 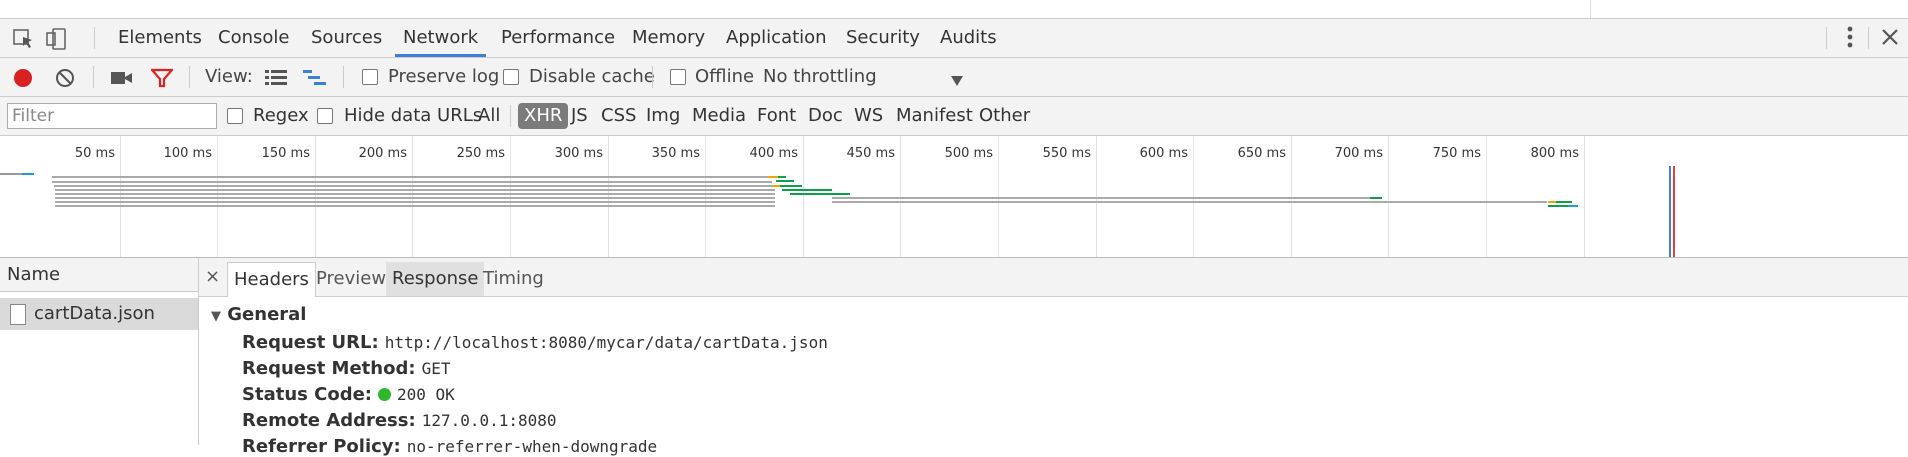 What do you see at coordinates (719, 116) in the screenshot?
I see `filter-type-media: Media` at bounding box center [719, 116].